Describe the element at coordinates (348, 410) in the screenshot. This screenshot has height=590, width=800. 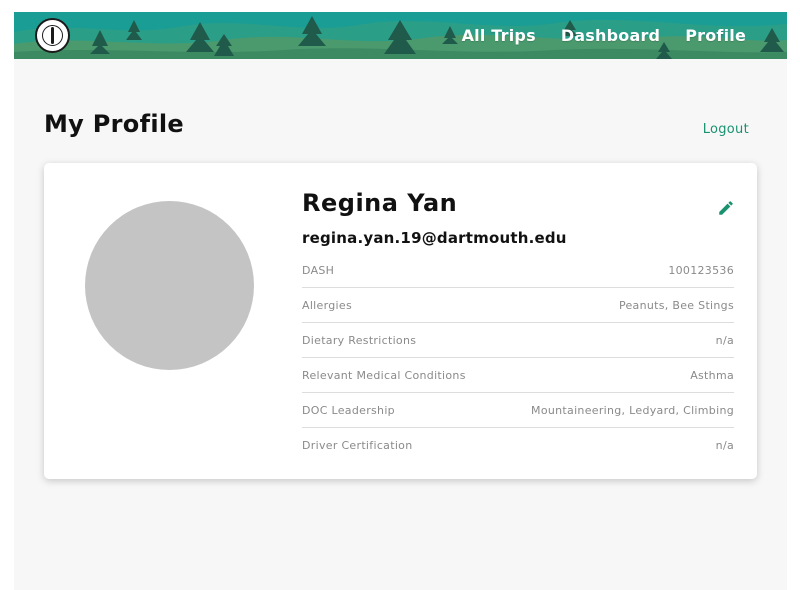
I see `field-label: DOC Leadership` at that location.